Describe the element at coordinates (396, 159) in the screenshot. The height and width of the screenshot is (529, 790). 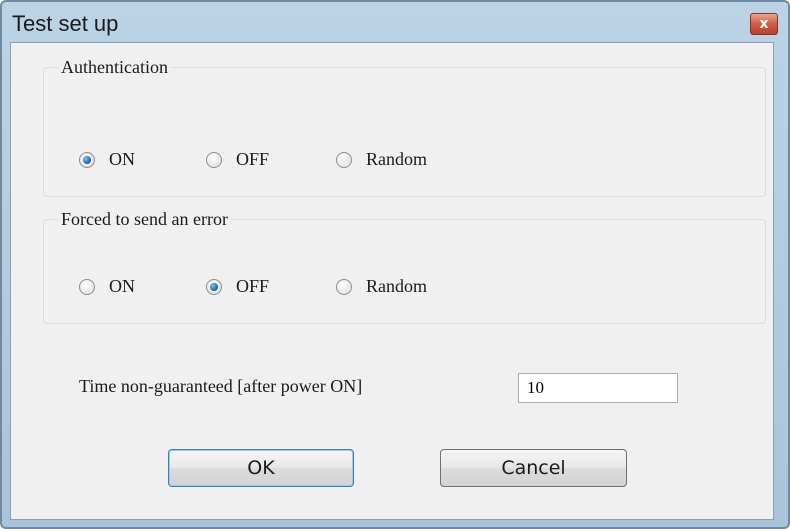
I see `auth-random-label: Random` at that location.